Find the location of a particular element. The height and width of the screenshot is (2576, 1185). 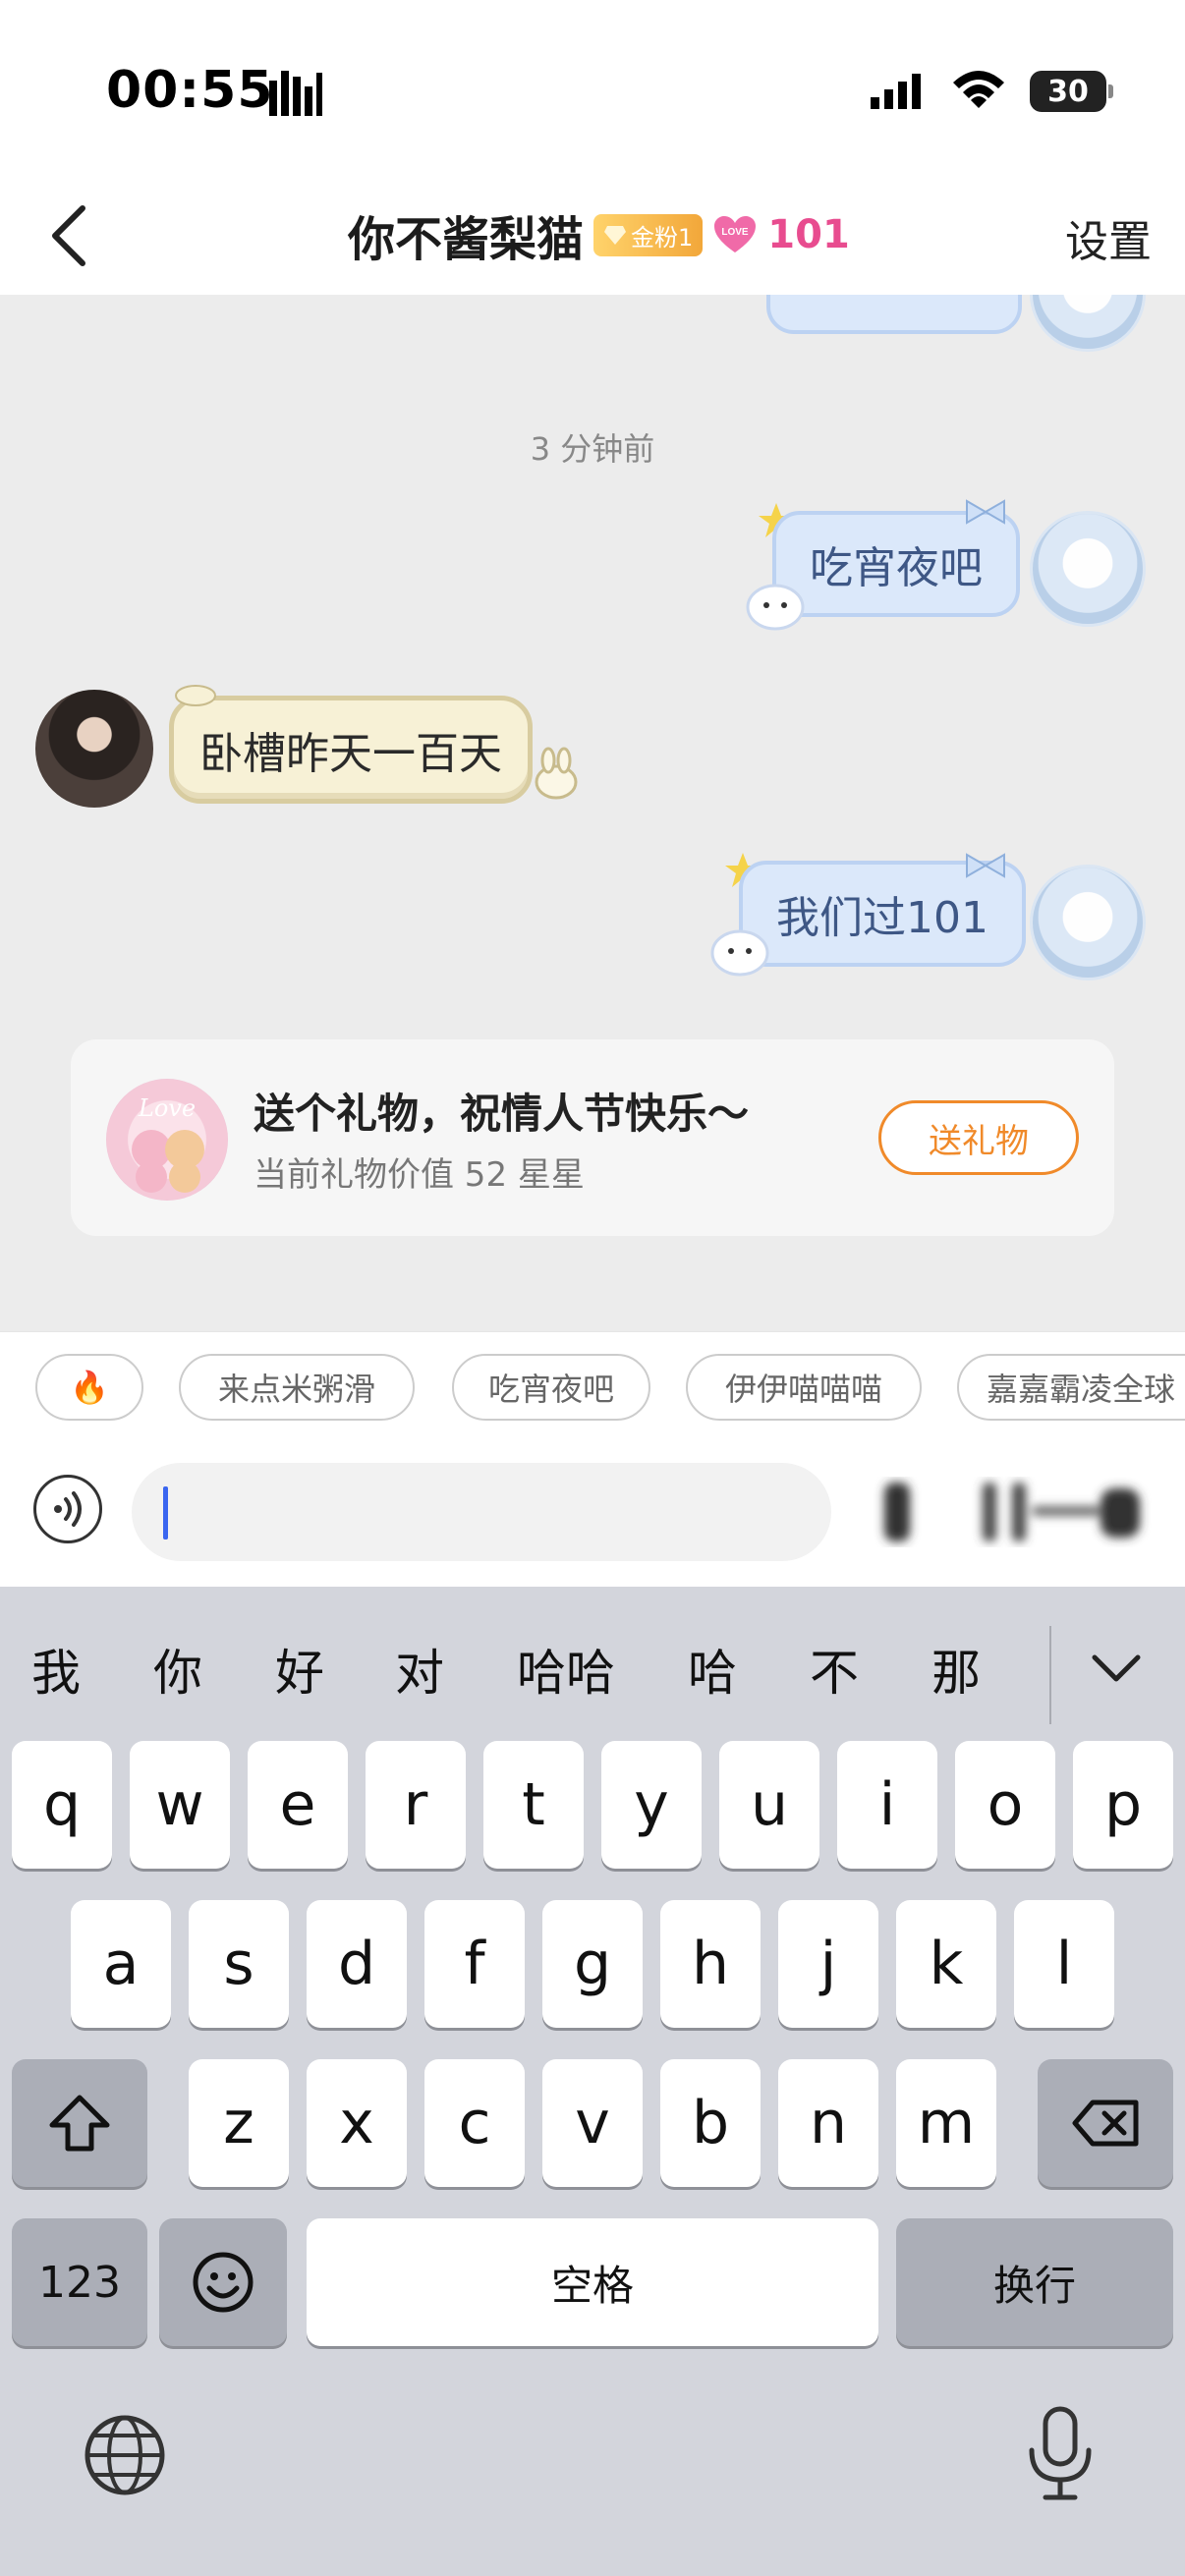

quick-reply-fire: 🔥 is located at coordinates (89, 1387).